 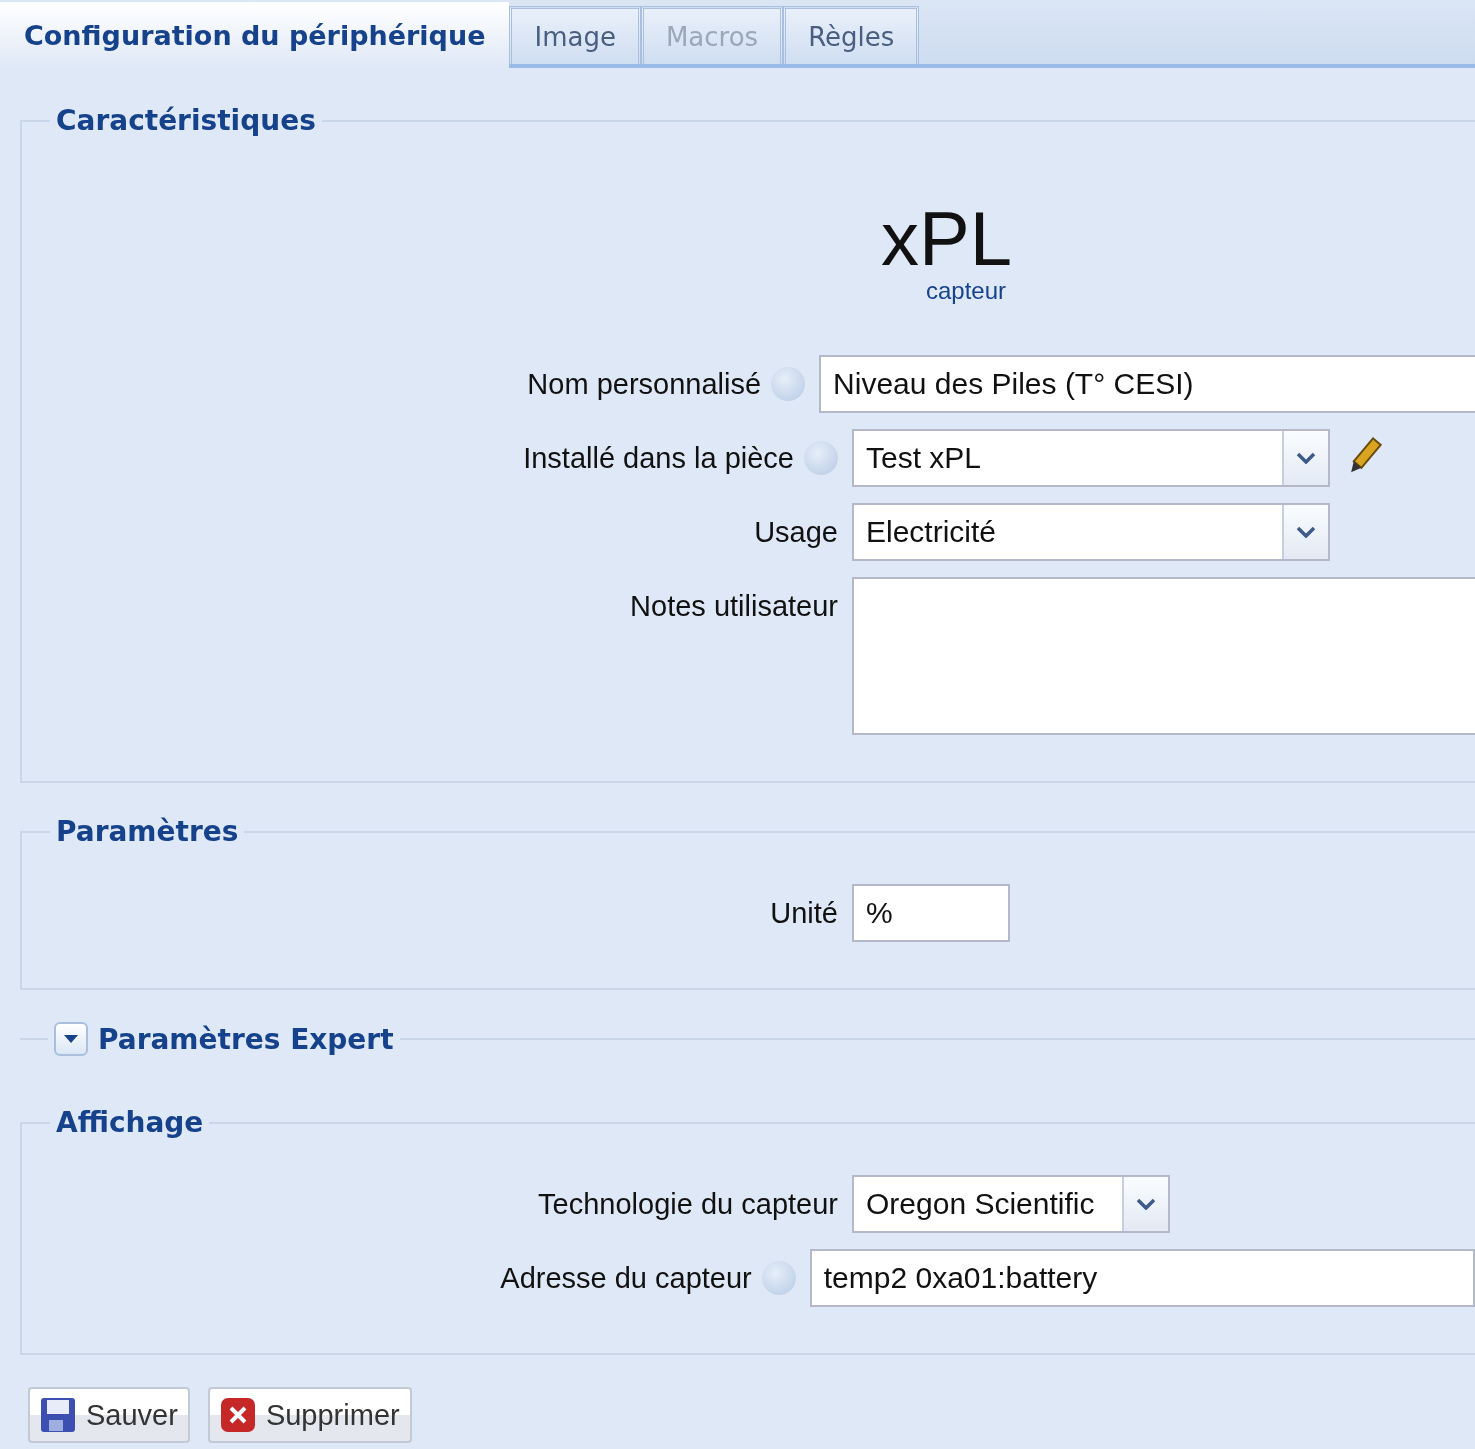 What do you see at coordinates (796, 532) in the screenshot?
I see `field-label: Usage` at bounding box center [796, 532].